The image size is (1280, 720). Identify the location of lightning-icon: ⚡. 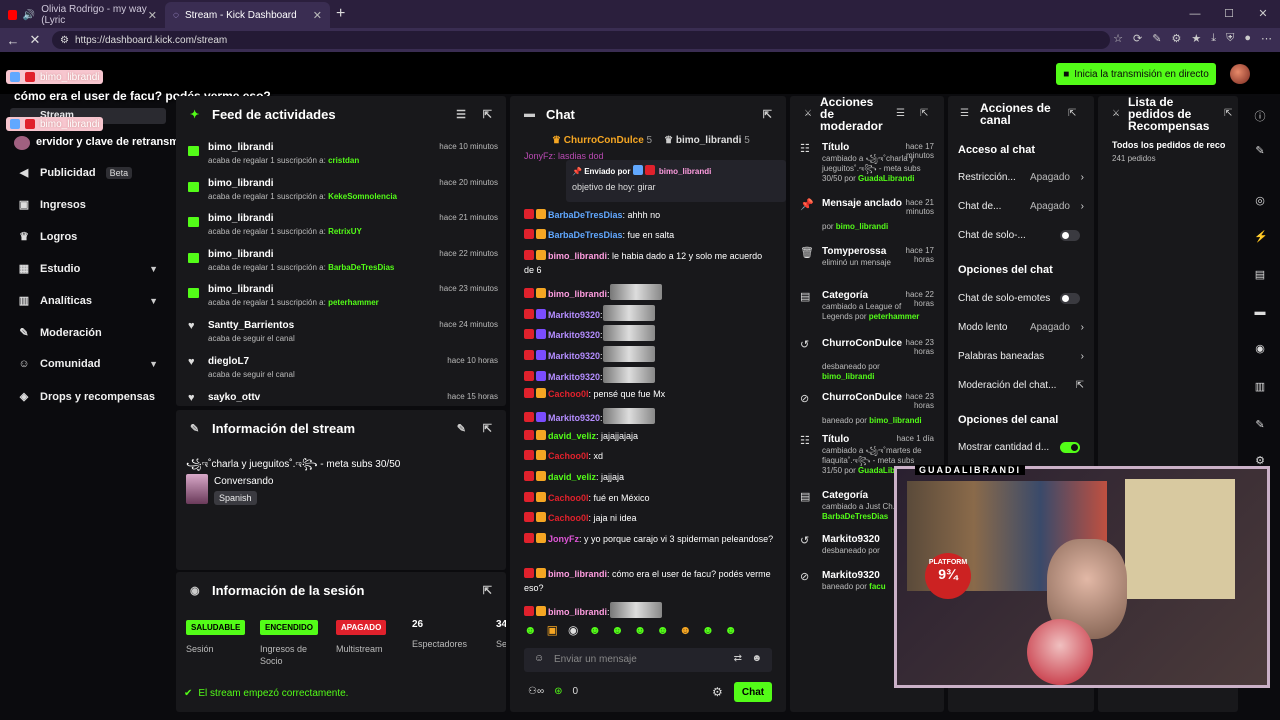
(1261, 236).